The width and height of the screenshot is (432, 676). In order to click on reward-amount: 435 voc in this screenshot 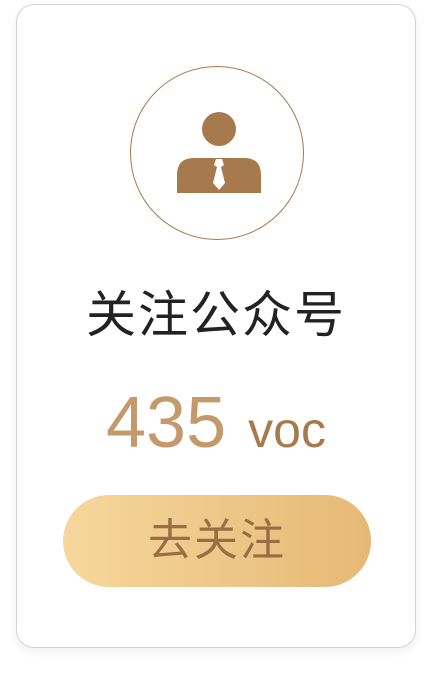, I will do `click(216, 432)`.